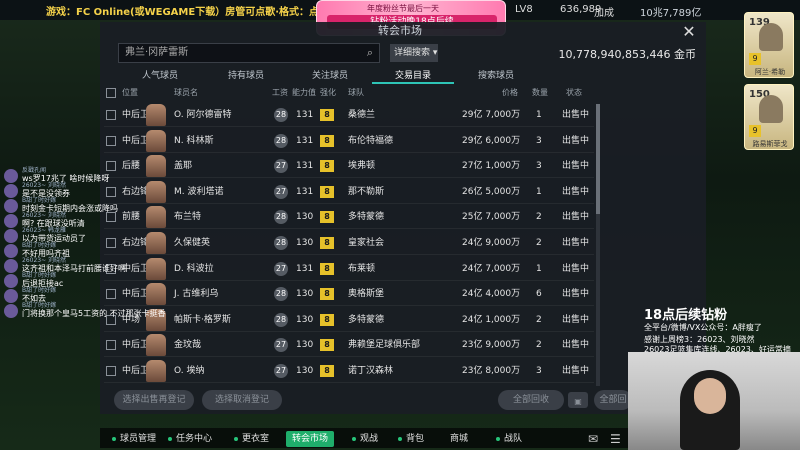 The width and height of the screenshot is (800, 450). Describe the element at coordinates (689, 32) in the screenshot. I see `close-icon: ✕` at that location.